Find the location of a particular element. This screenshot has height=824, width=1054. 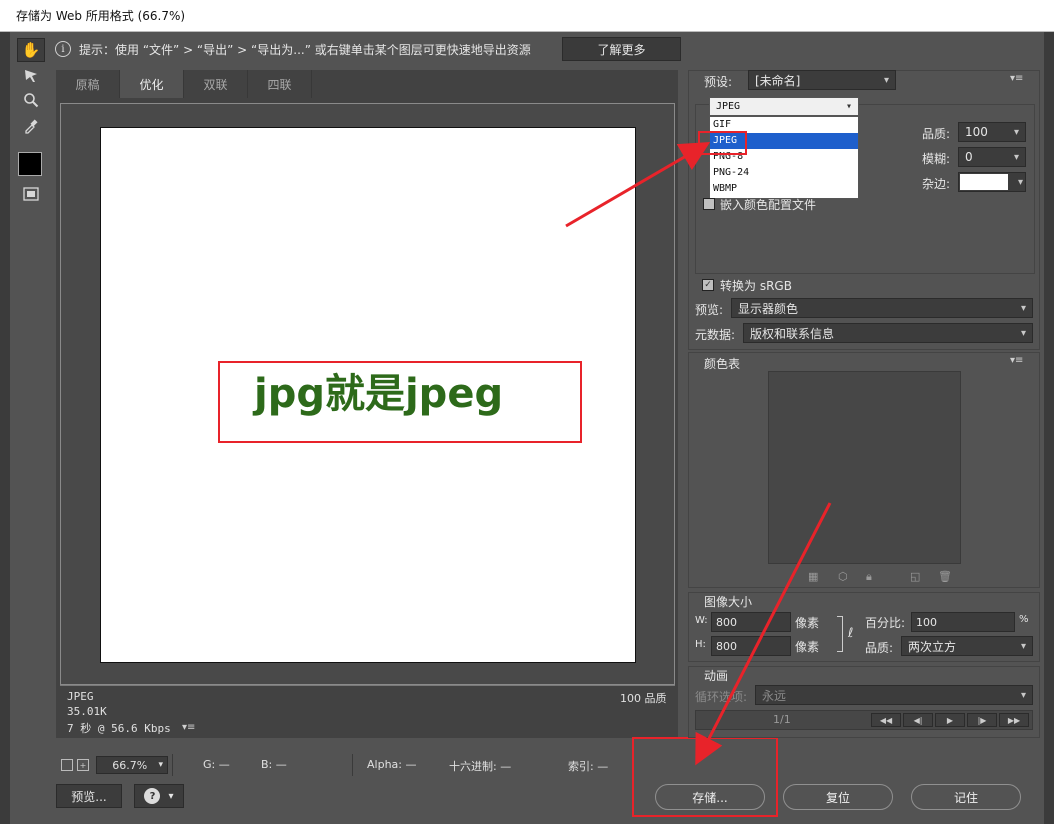

arrow-to-jpeg-option is located at coordinates (638, 184).